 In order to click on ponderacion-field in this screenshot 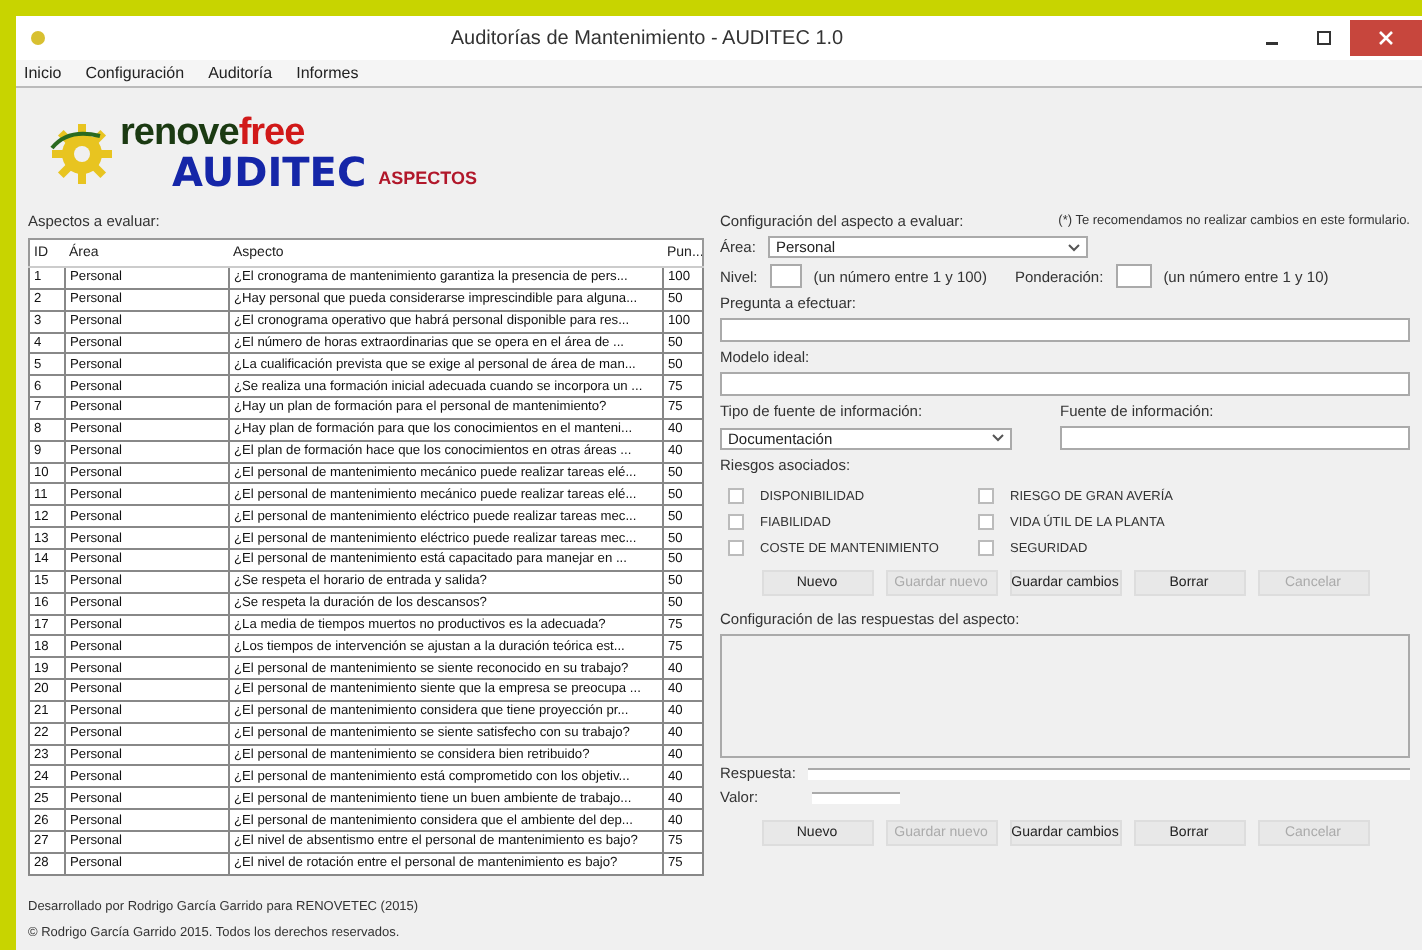, I will do `click(1133, 276)`.